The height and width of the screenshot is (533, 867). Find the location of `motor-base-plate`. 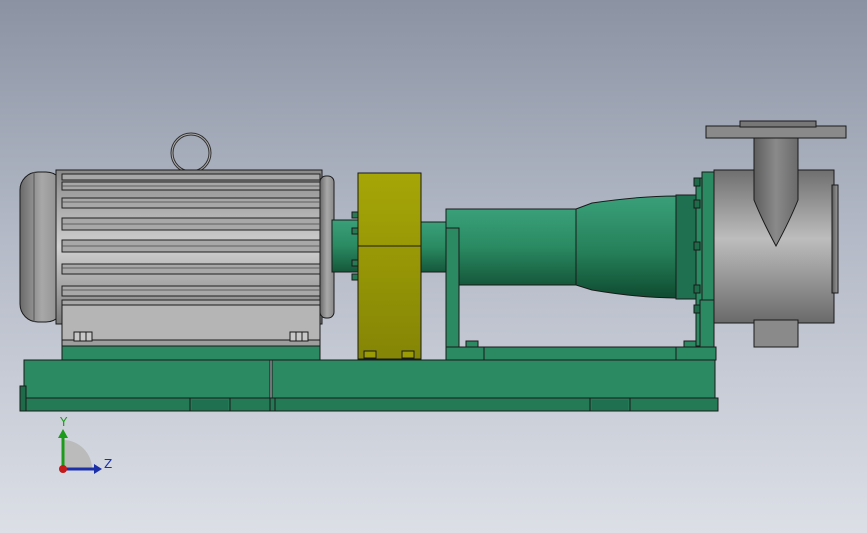

motor-base-plate is located at coordinates (191, 353).